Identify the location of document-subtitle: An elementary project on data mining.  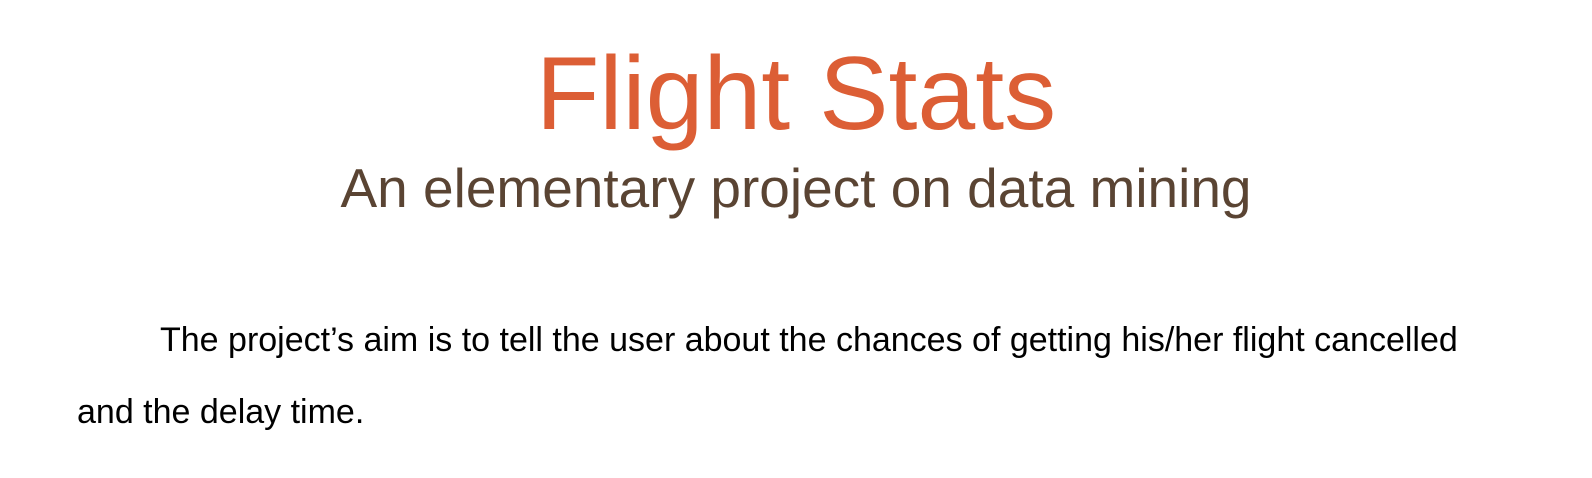
(796, 188).